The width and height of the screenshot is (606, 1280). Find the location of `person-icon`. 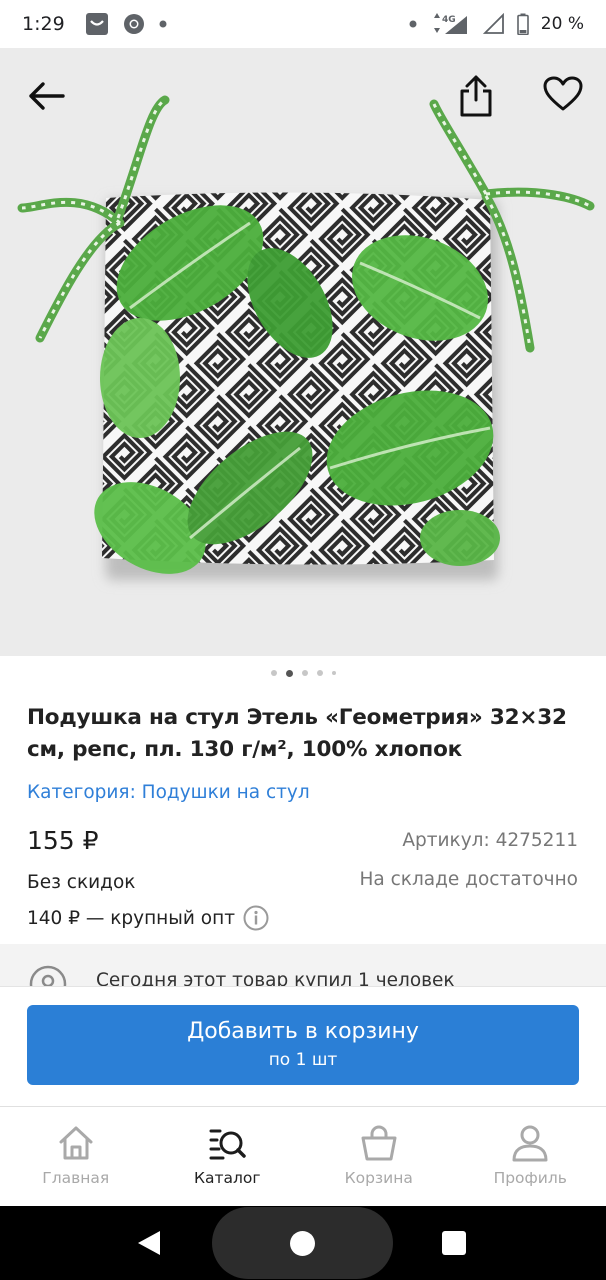

person-icon is located at coordinates (48, 975).